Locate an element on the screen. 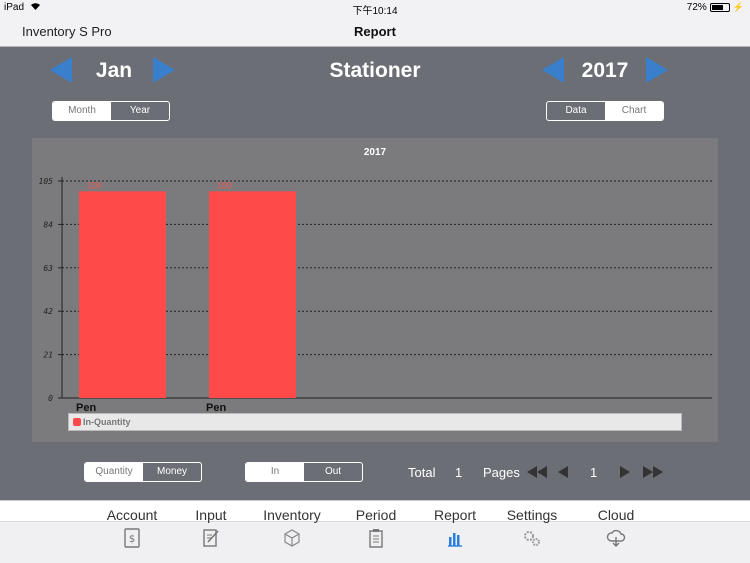 The image size is (750, 563). total-count: 1 is located at coordinates (459, 472).